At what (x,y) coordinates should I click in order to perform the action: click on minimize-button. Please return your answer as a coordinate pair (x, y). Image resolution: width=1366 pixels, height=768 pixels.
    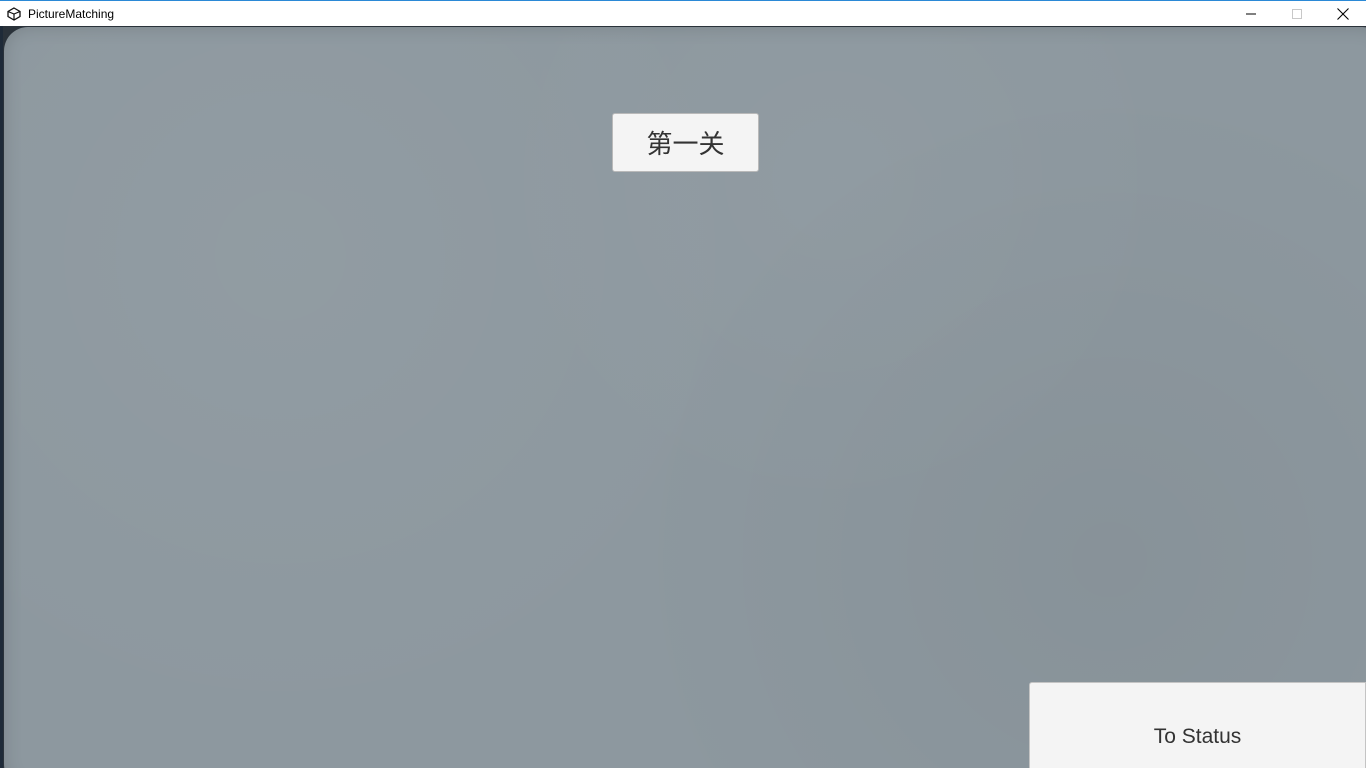
    Looking at the image, I should click on (1251, 13).